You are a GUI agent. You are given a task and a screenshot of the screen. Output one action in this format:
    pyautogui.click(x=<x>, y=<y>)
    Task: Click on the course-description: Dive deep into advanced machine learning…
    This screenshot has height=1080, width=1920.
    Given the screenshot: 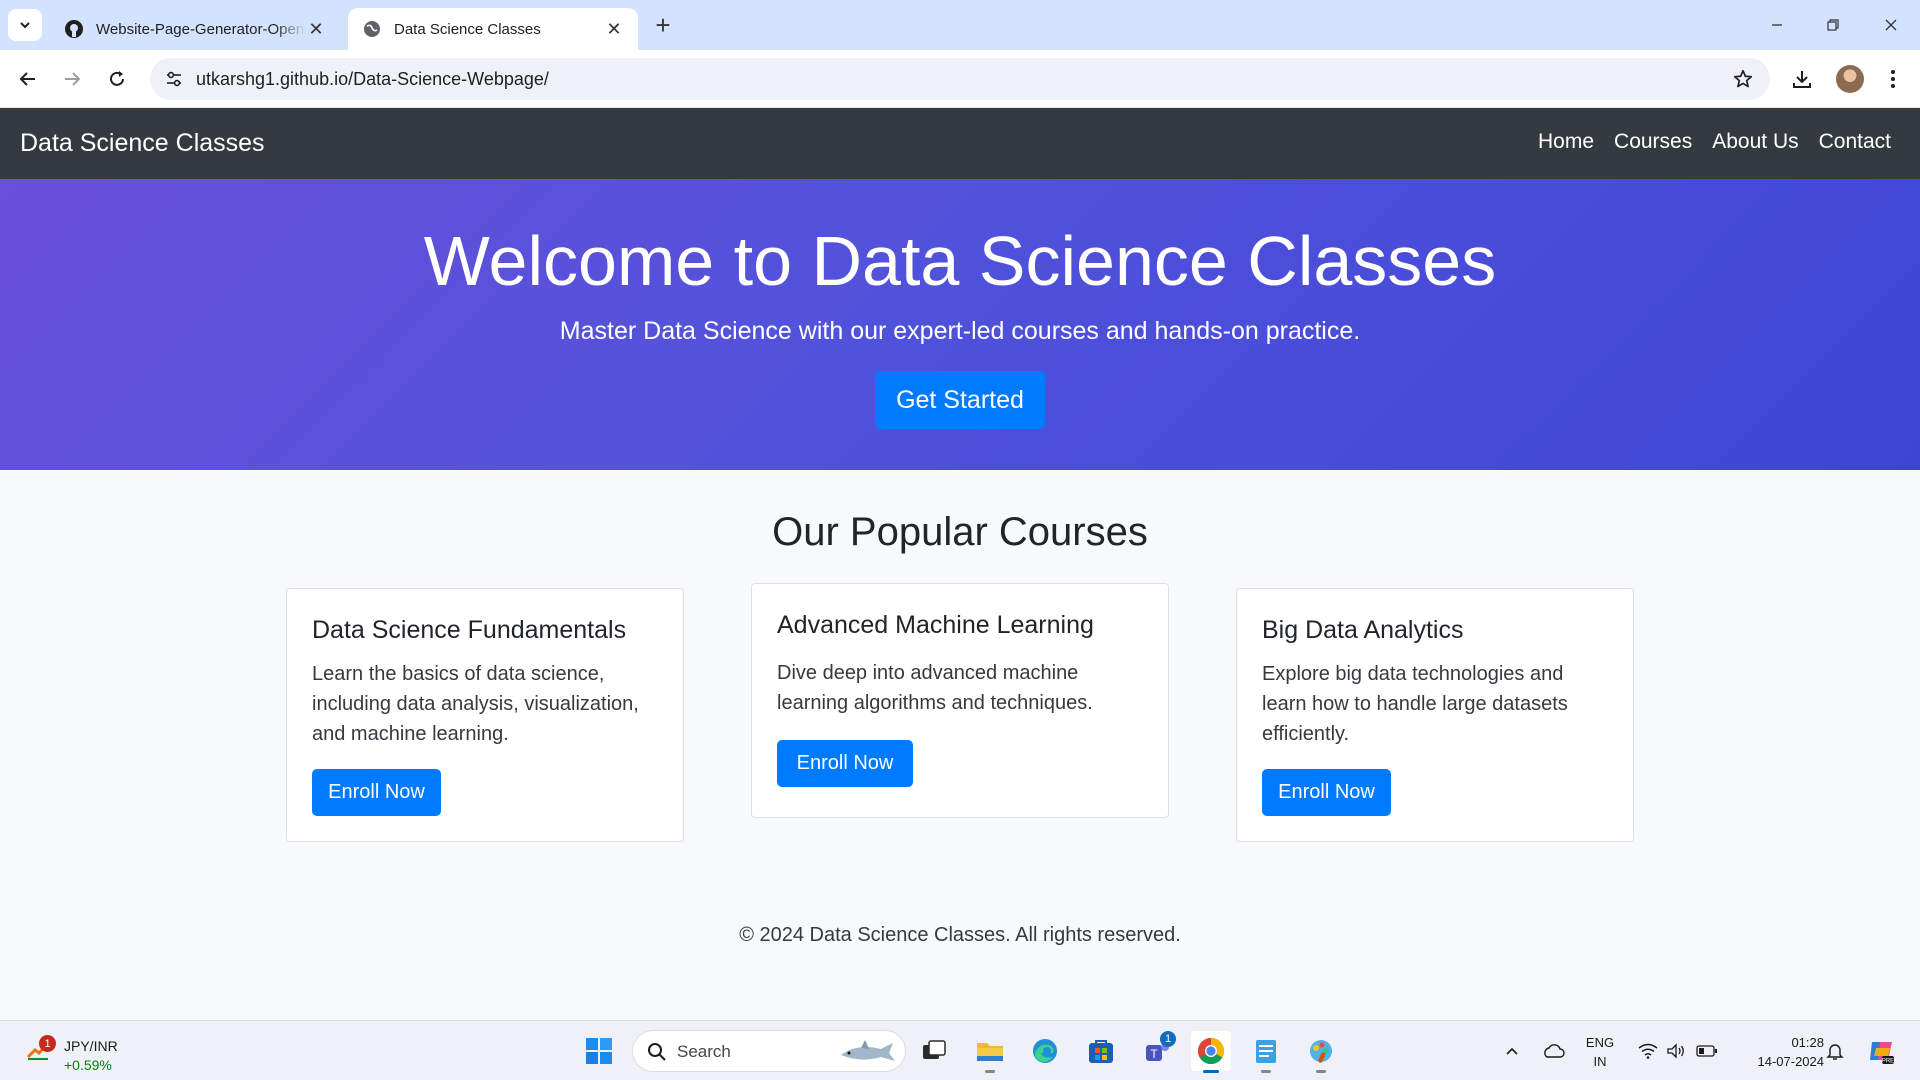 What is the action you would take?
    pyautogui.click(x=935, y=688)
    